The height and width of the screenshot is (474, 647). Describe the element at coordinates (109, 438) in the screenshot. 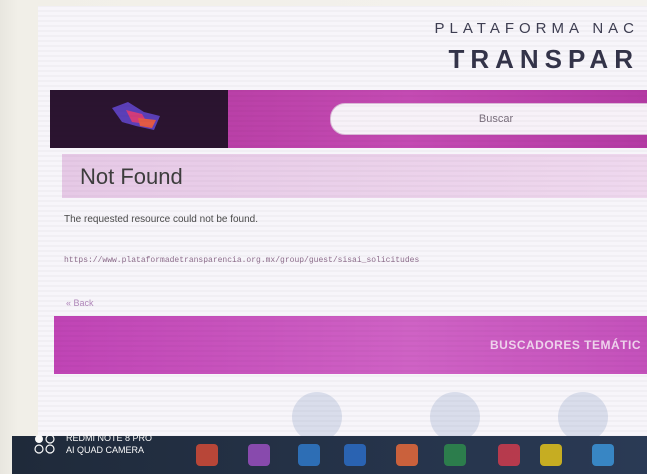

I see `watermark-line-1: REDMI NOTE 8 PRO` at that location.